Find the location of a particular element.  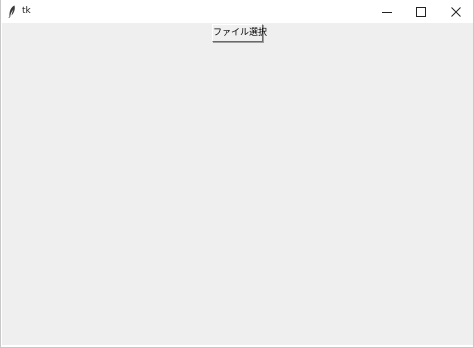

maximize-button is located at coordinates (421, 11).